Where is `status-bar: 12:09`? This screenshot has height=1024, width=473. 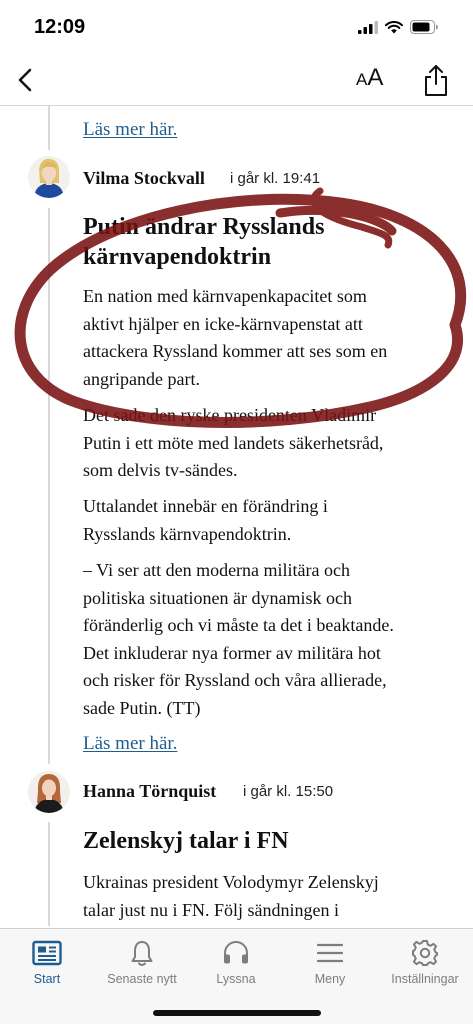 status-bar: 12:09 is located at coordinates (236, 28).